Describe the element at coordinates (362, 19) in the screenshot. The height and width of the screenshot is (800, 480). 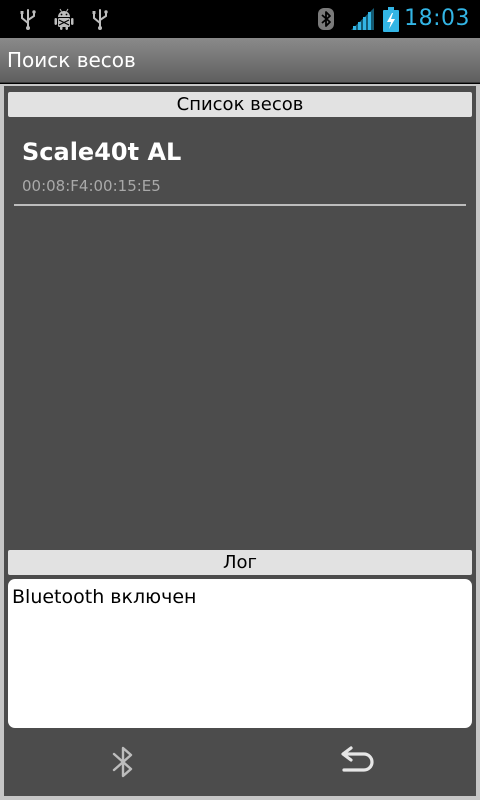
I see `signal-icon` at that location.